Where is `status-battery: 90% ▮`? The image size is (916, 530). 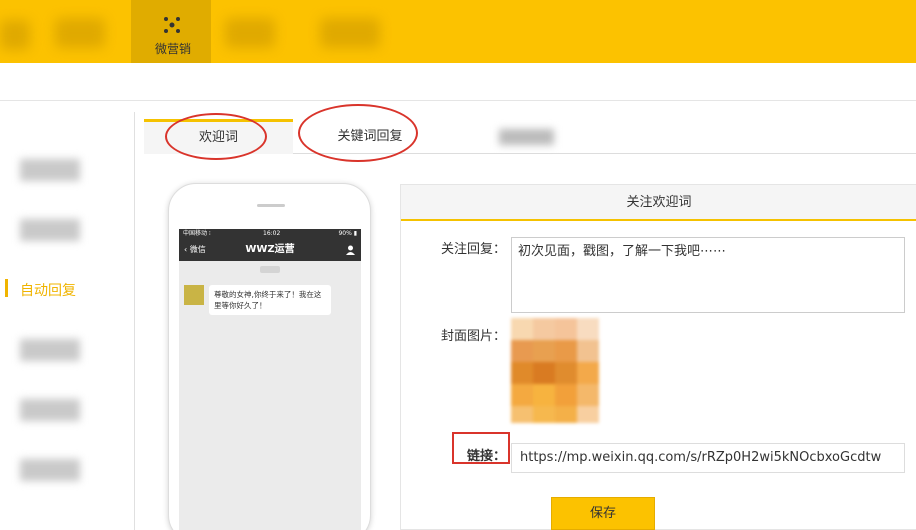 status-battery: 90% ▮ is located at coordinates (347, 233).